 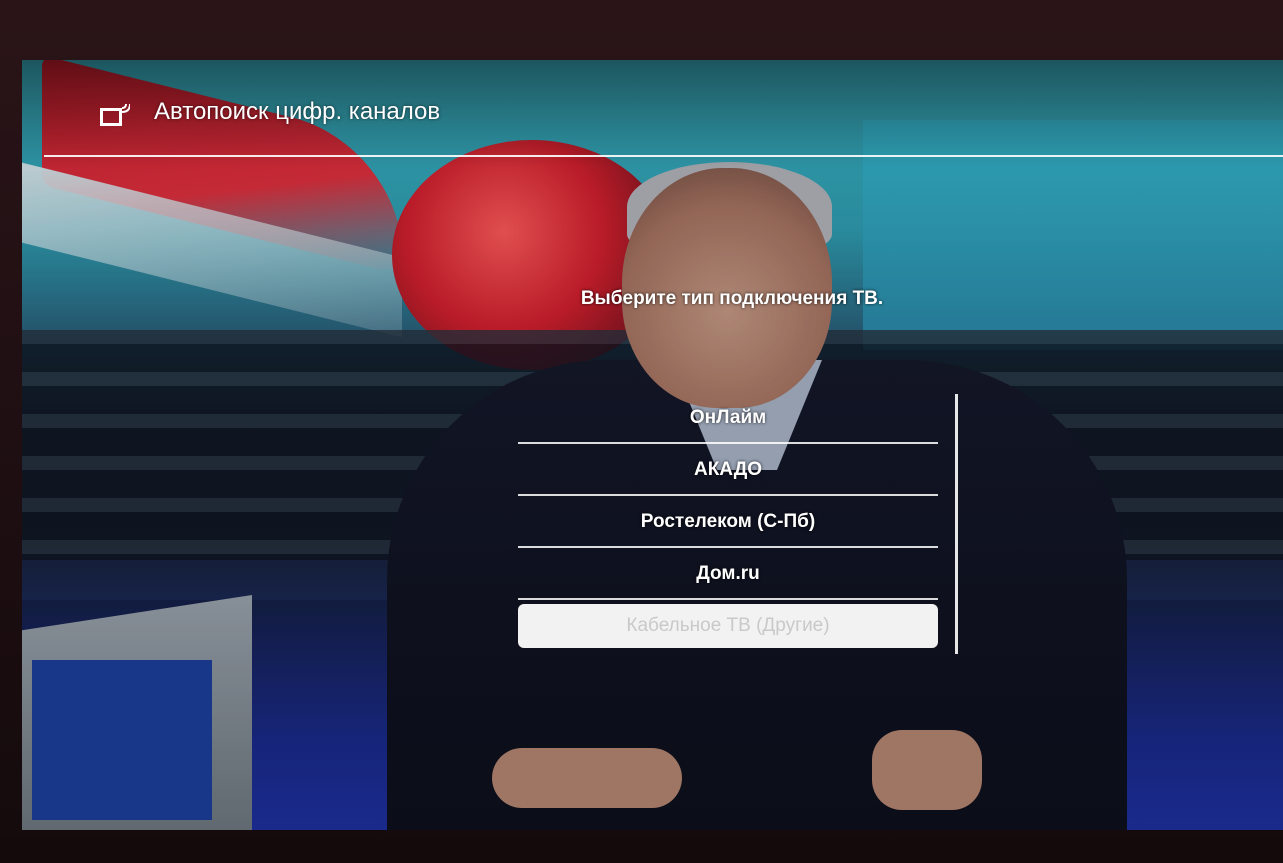 I want to click on tv-antenna-icon, so click(x=115, y=115).